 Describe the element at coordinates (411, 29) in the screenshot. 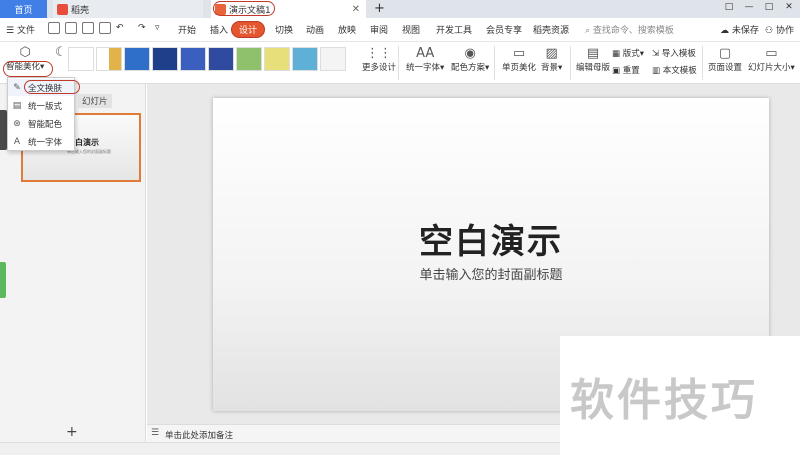

I see `menu-view: 视图` at that location.